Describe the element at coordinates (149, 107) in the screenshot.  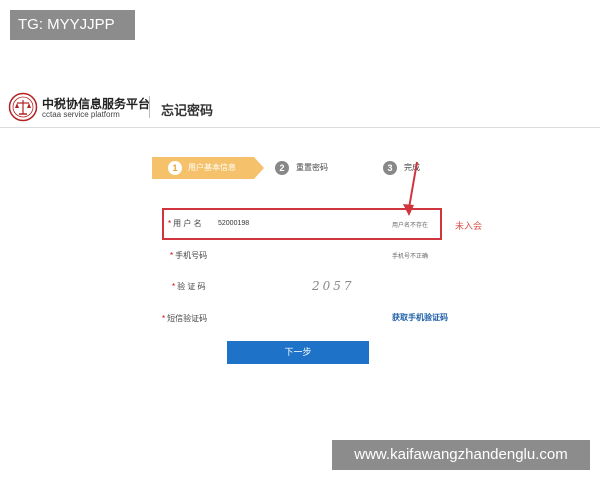
I see `header-divider` at that location.